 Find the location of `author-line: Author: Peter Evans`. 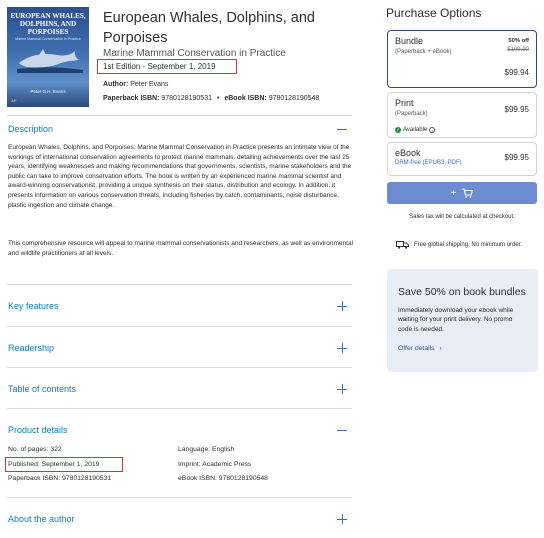

author-line: Author: Peter Evans is located at coordinates (135, 84).